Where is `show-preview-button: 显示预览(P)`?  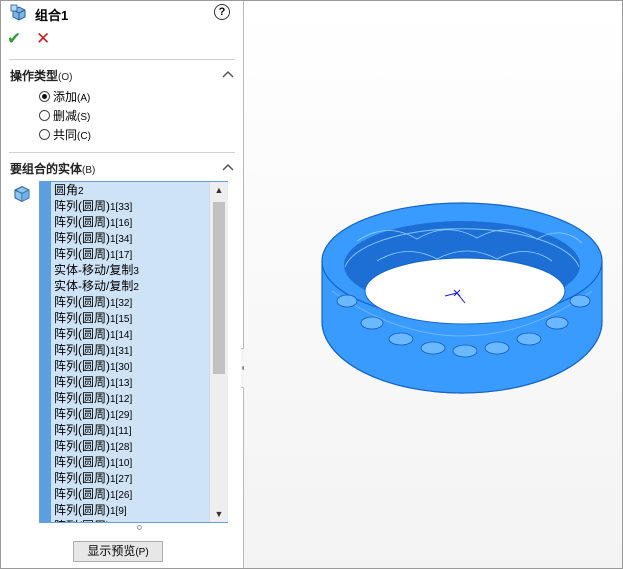
show-preview-button: 显示预览(P) is located at coordinates (118, 551).